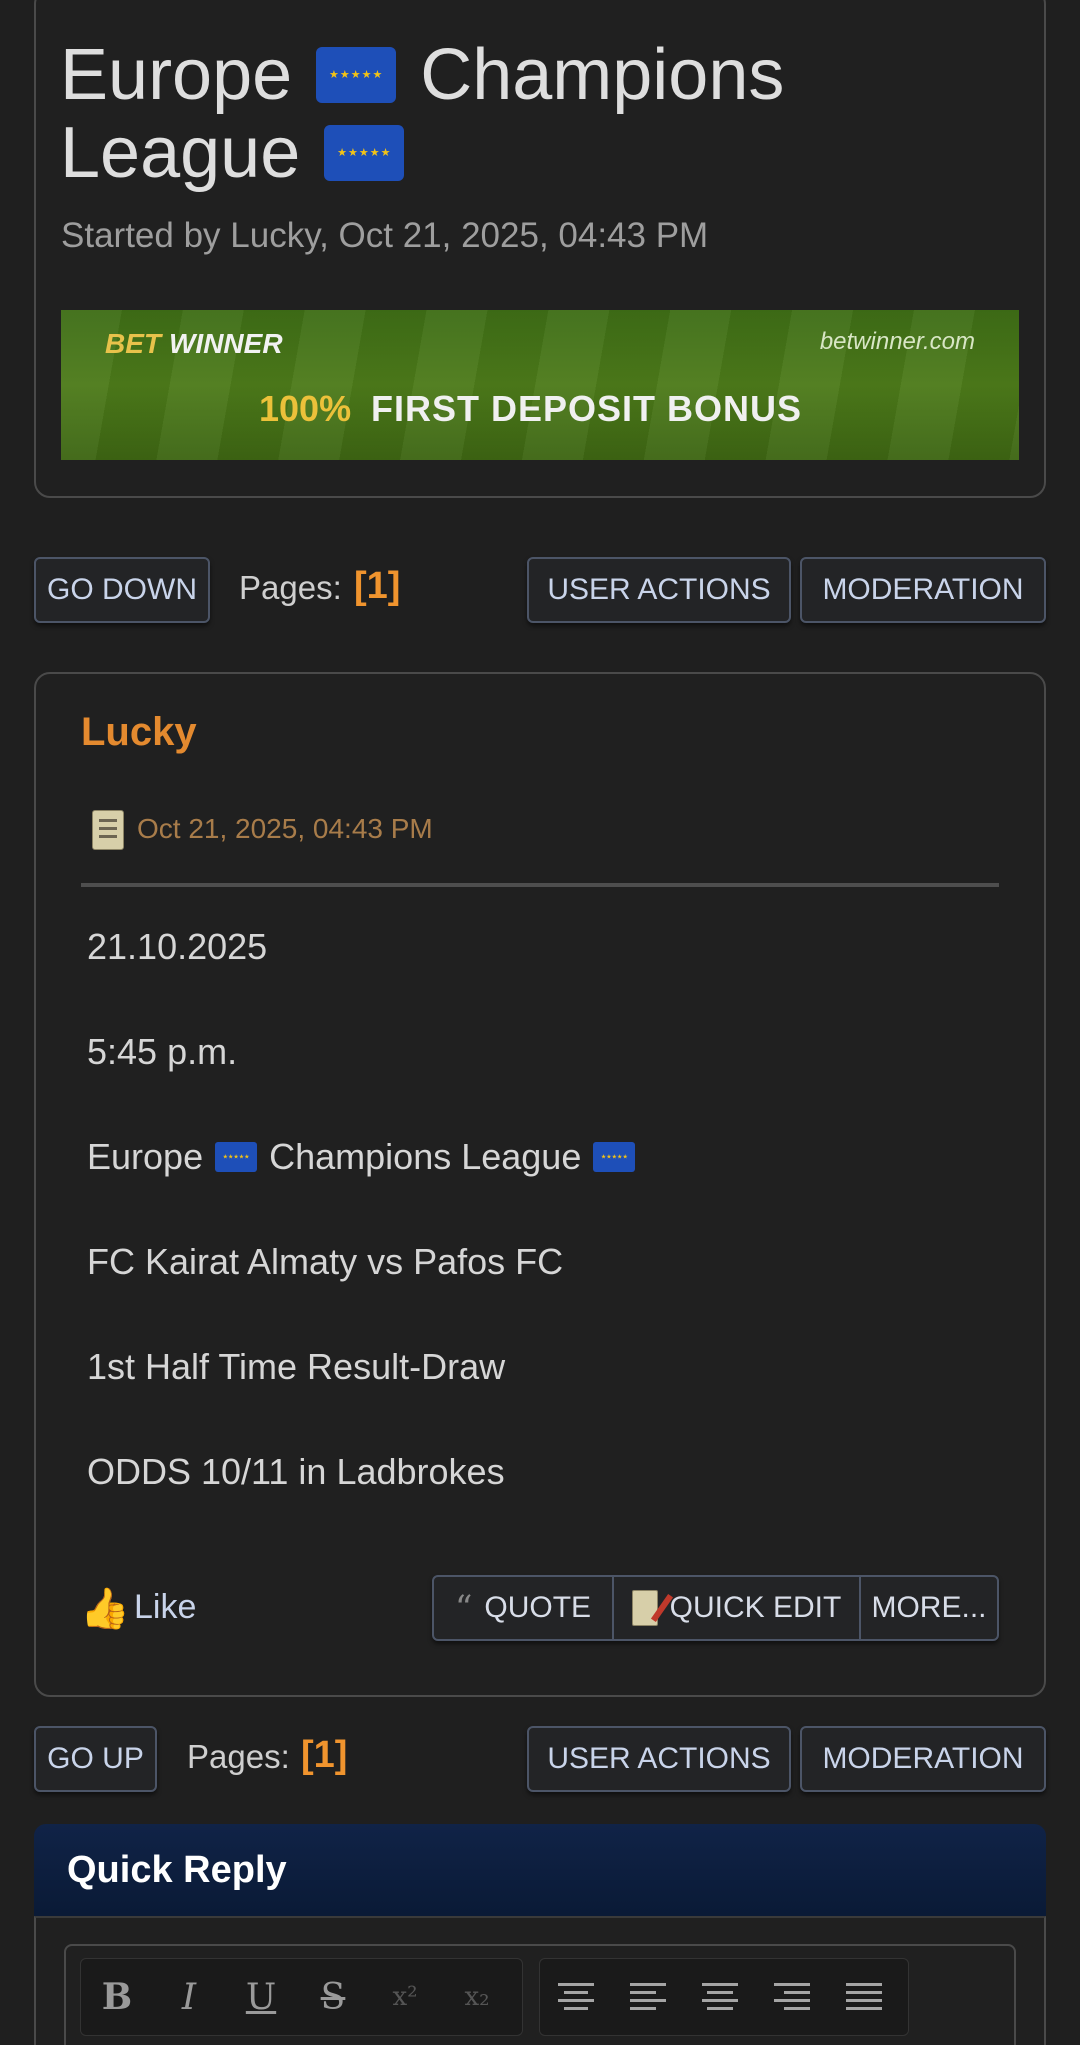  I want to click on topic-started-by: Started by Lucky, Oct 21, 2025, 04:43 PM, so click(385, 235).